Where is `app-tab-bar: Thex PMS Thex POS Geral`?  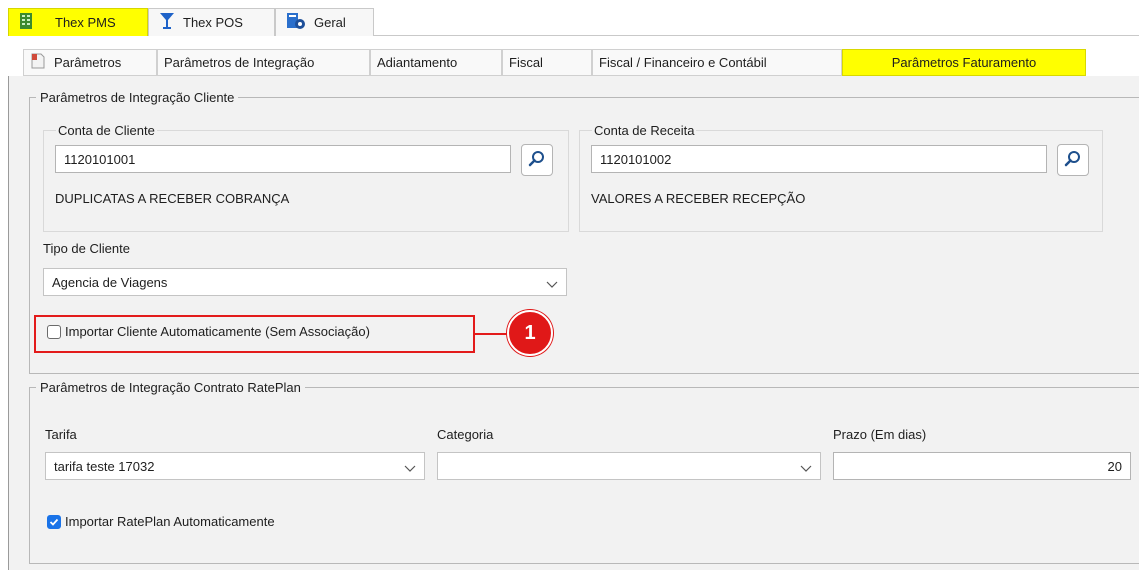 app-tab-bar: Thex PMS Thex POS Geral is located at coordinates (573, 22).